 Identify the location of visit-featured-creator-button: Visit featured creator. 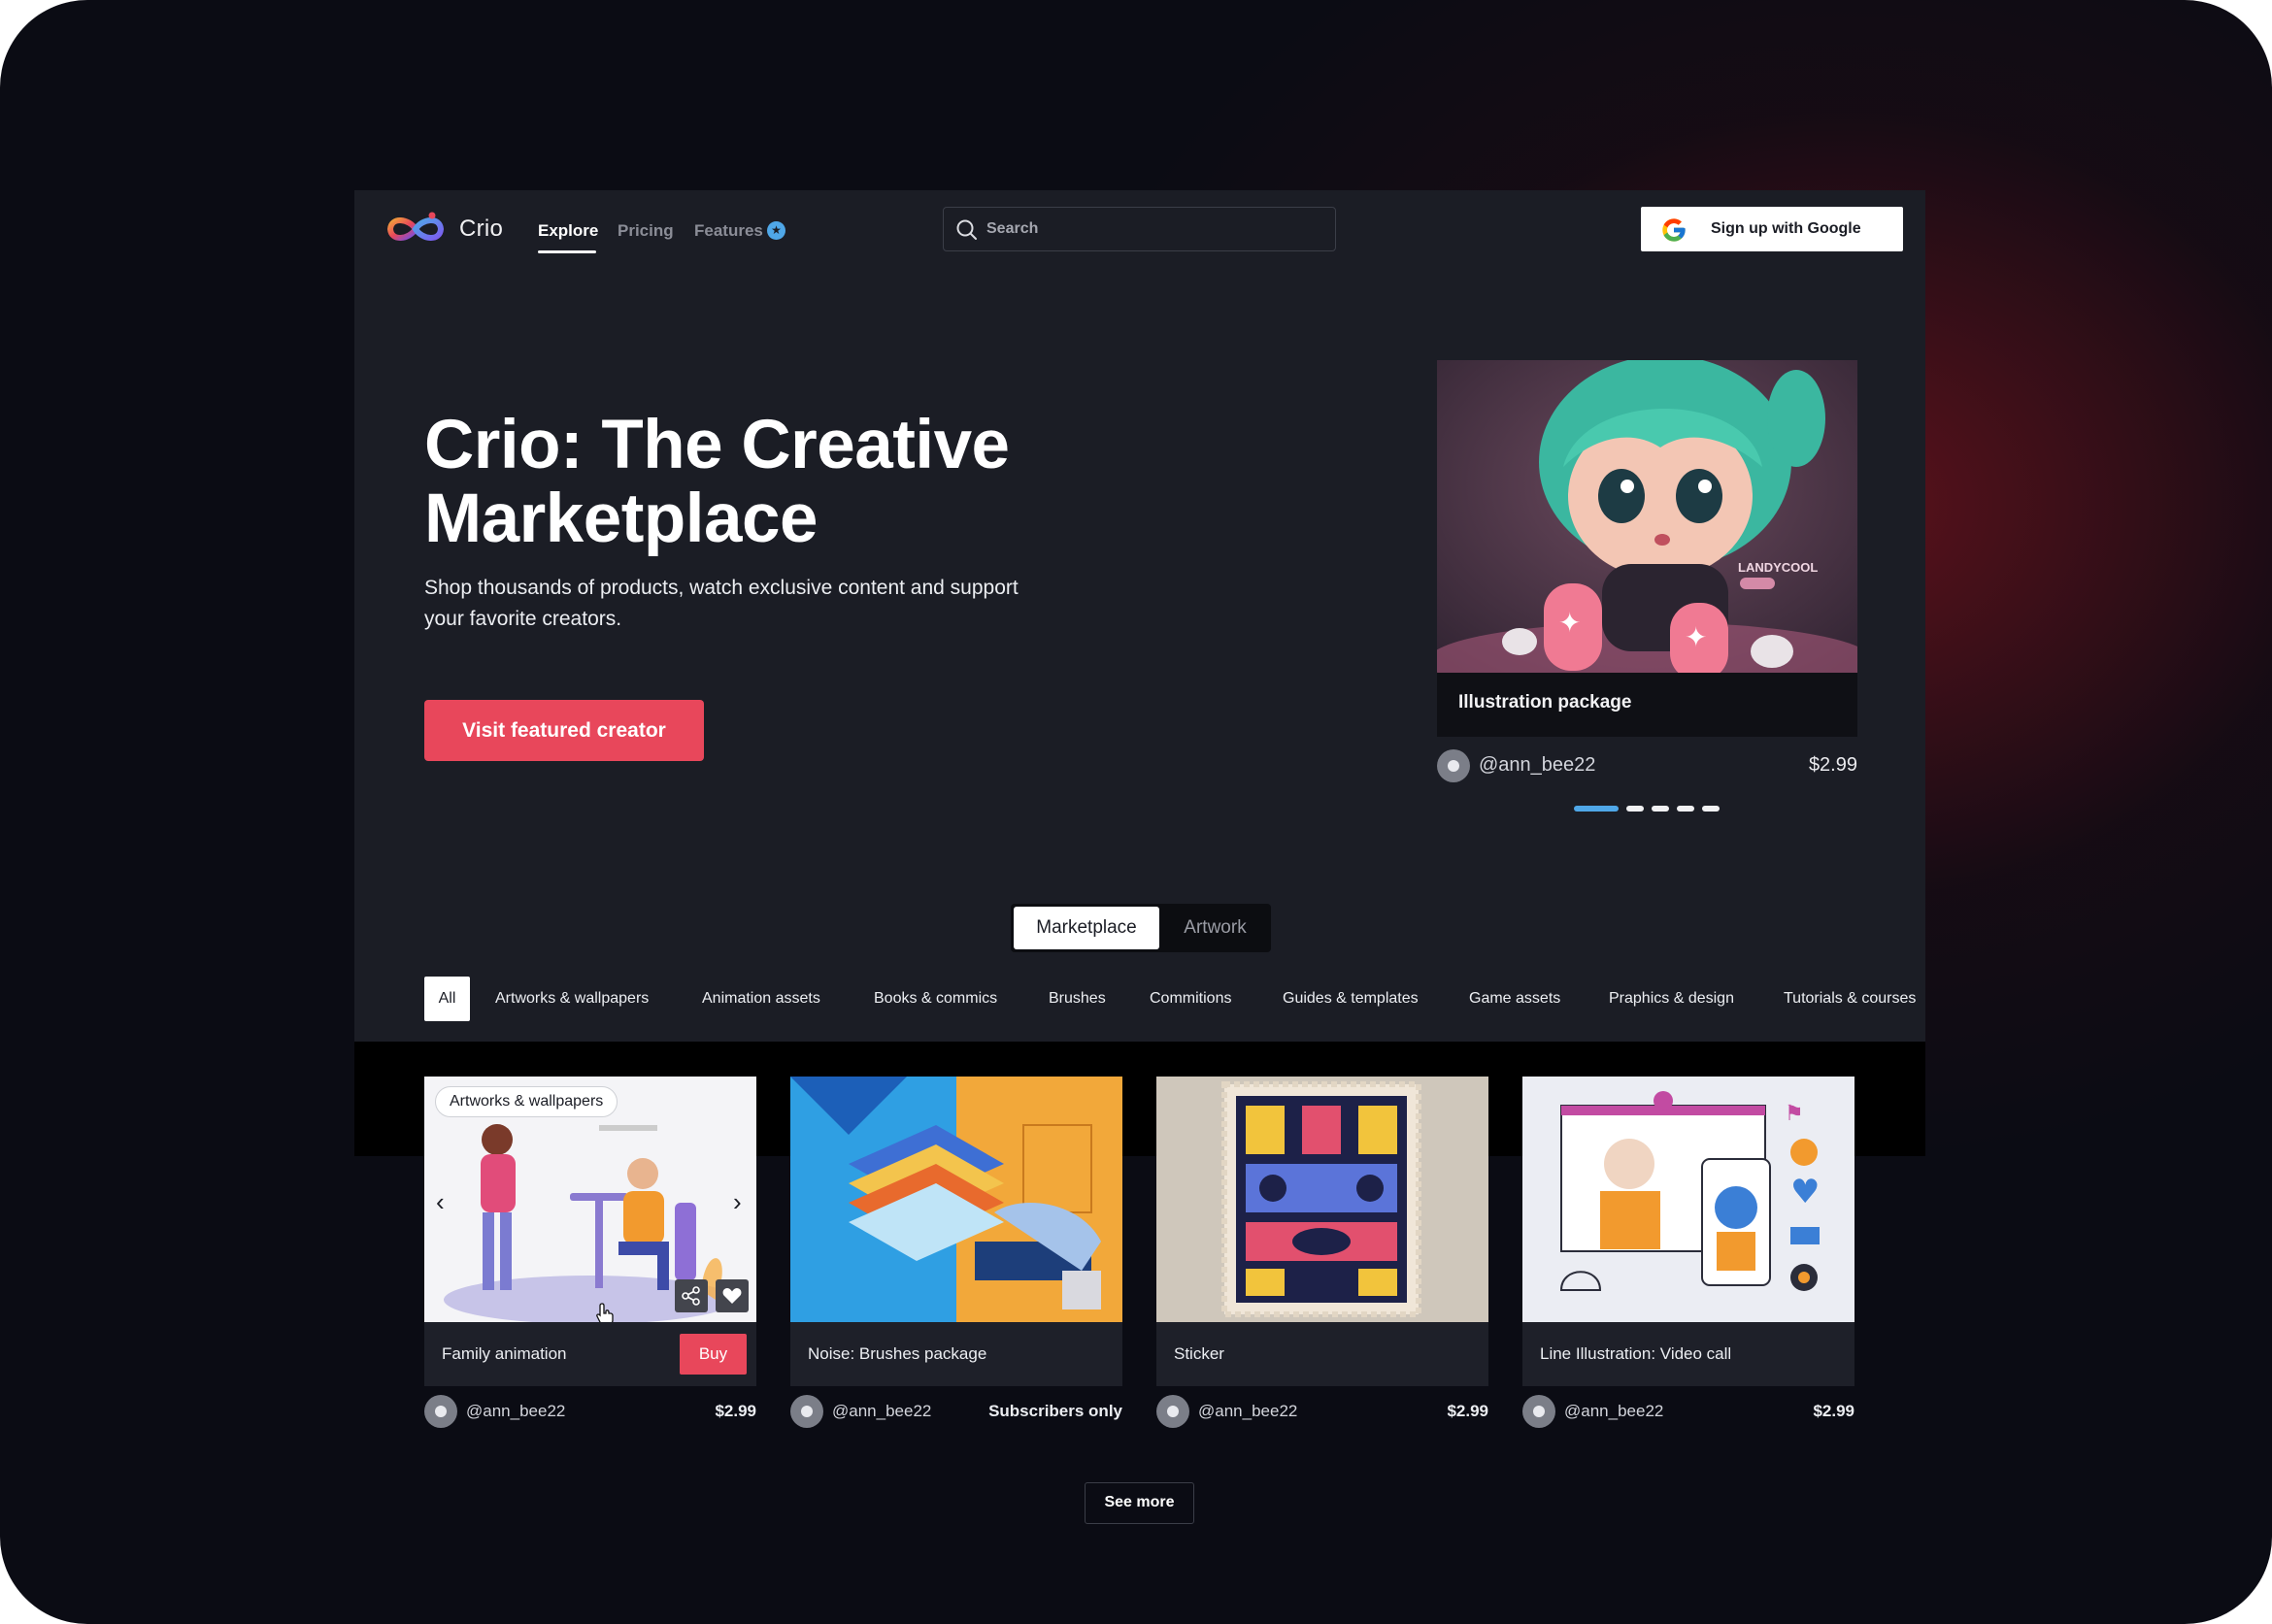
(564, 730).